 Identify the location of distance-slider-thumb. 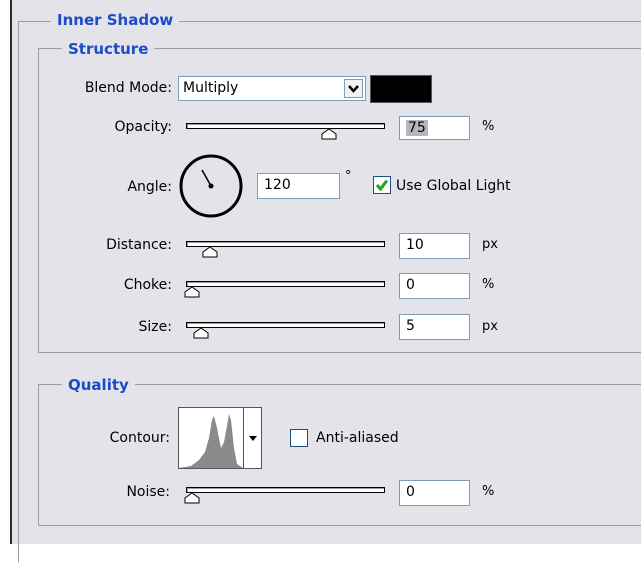
(210, 252).